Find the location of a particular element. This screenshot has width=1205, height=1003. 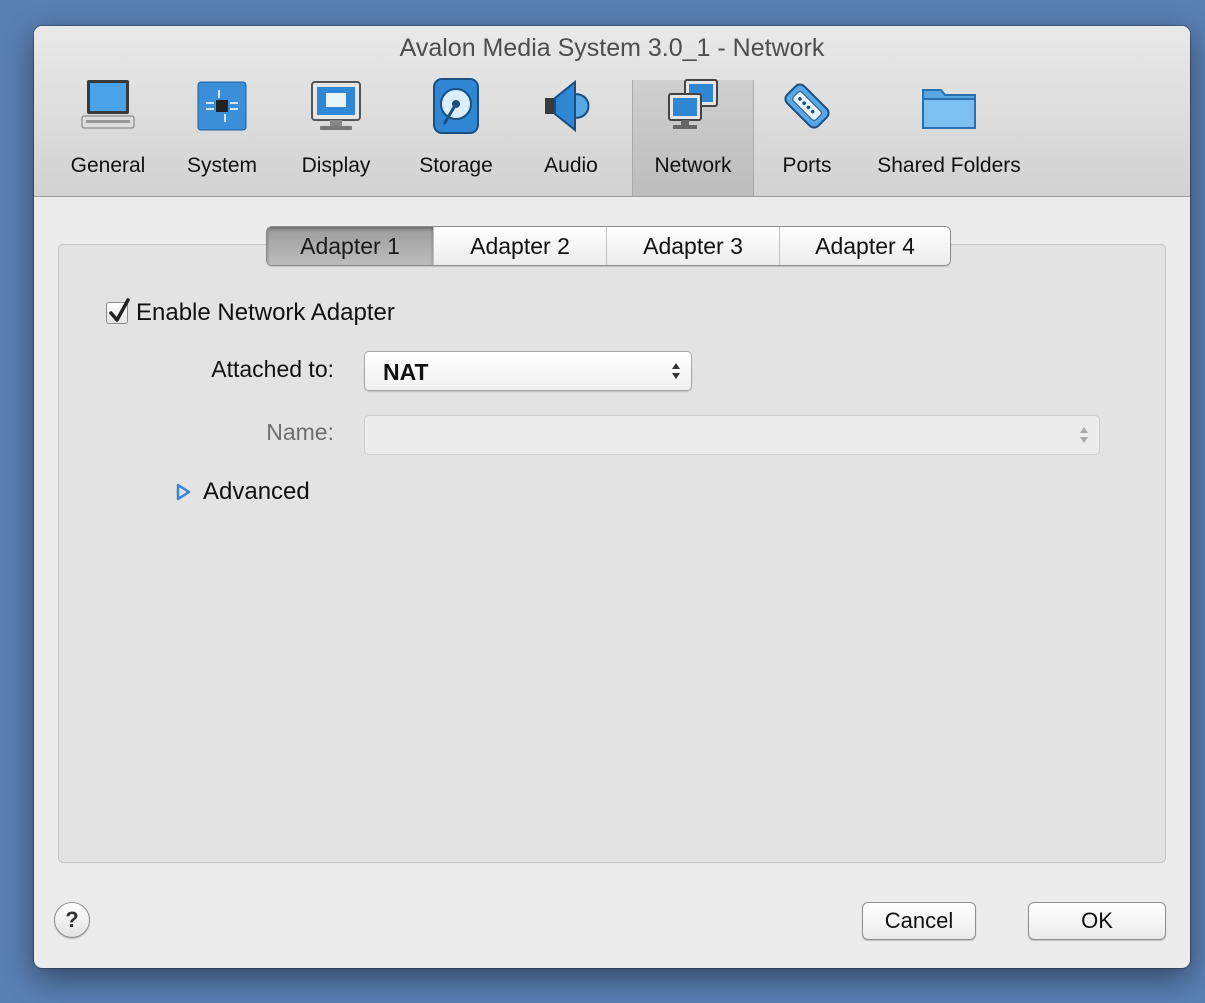

enable-adapter-row: Enable Network Adapter is located at coordinates (250, 313).